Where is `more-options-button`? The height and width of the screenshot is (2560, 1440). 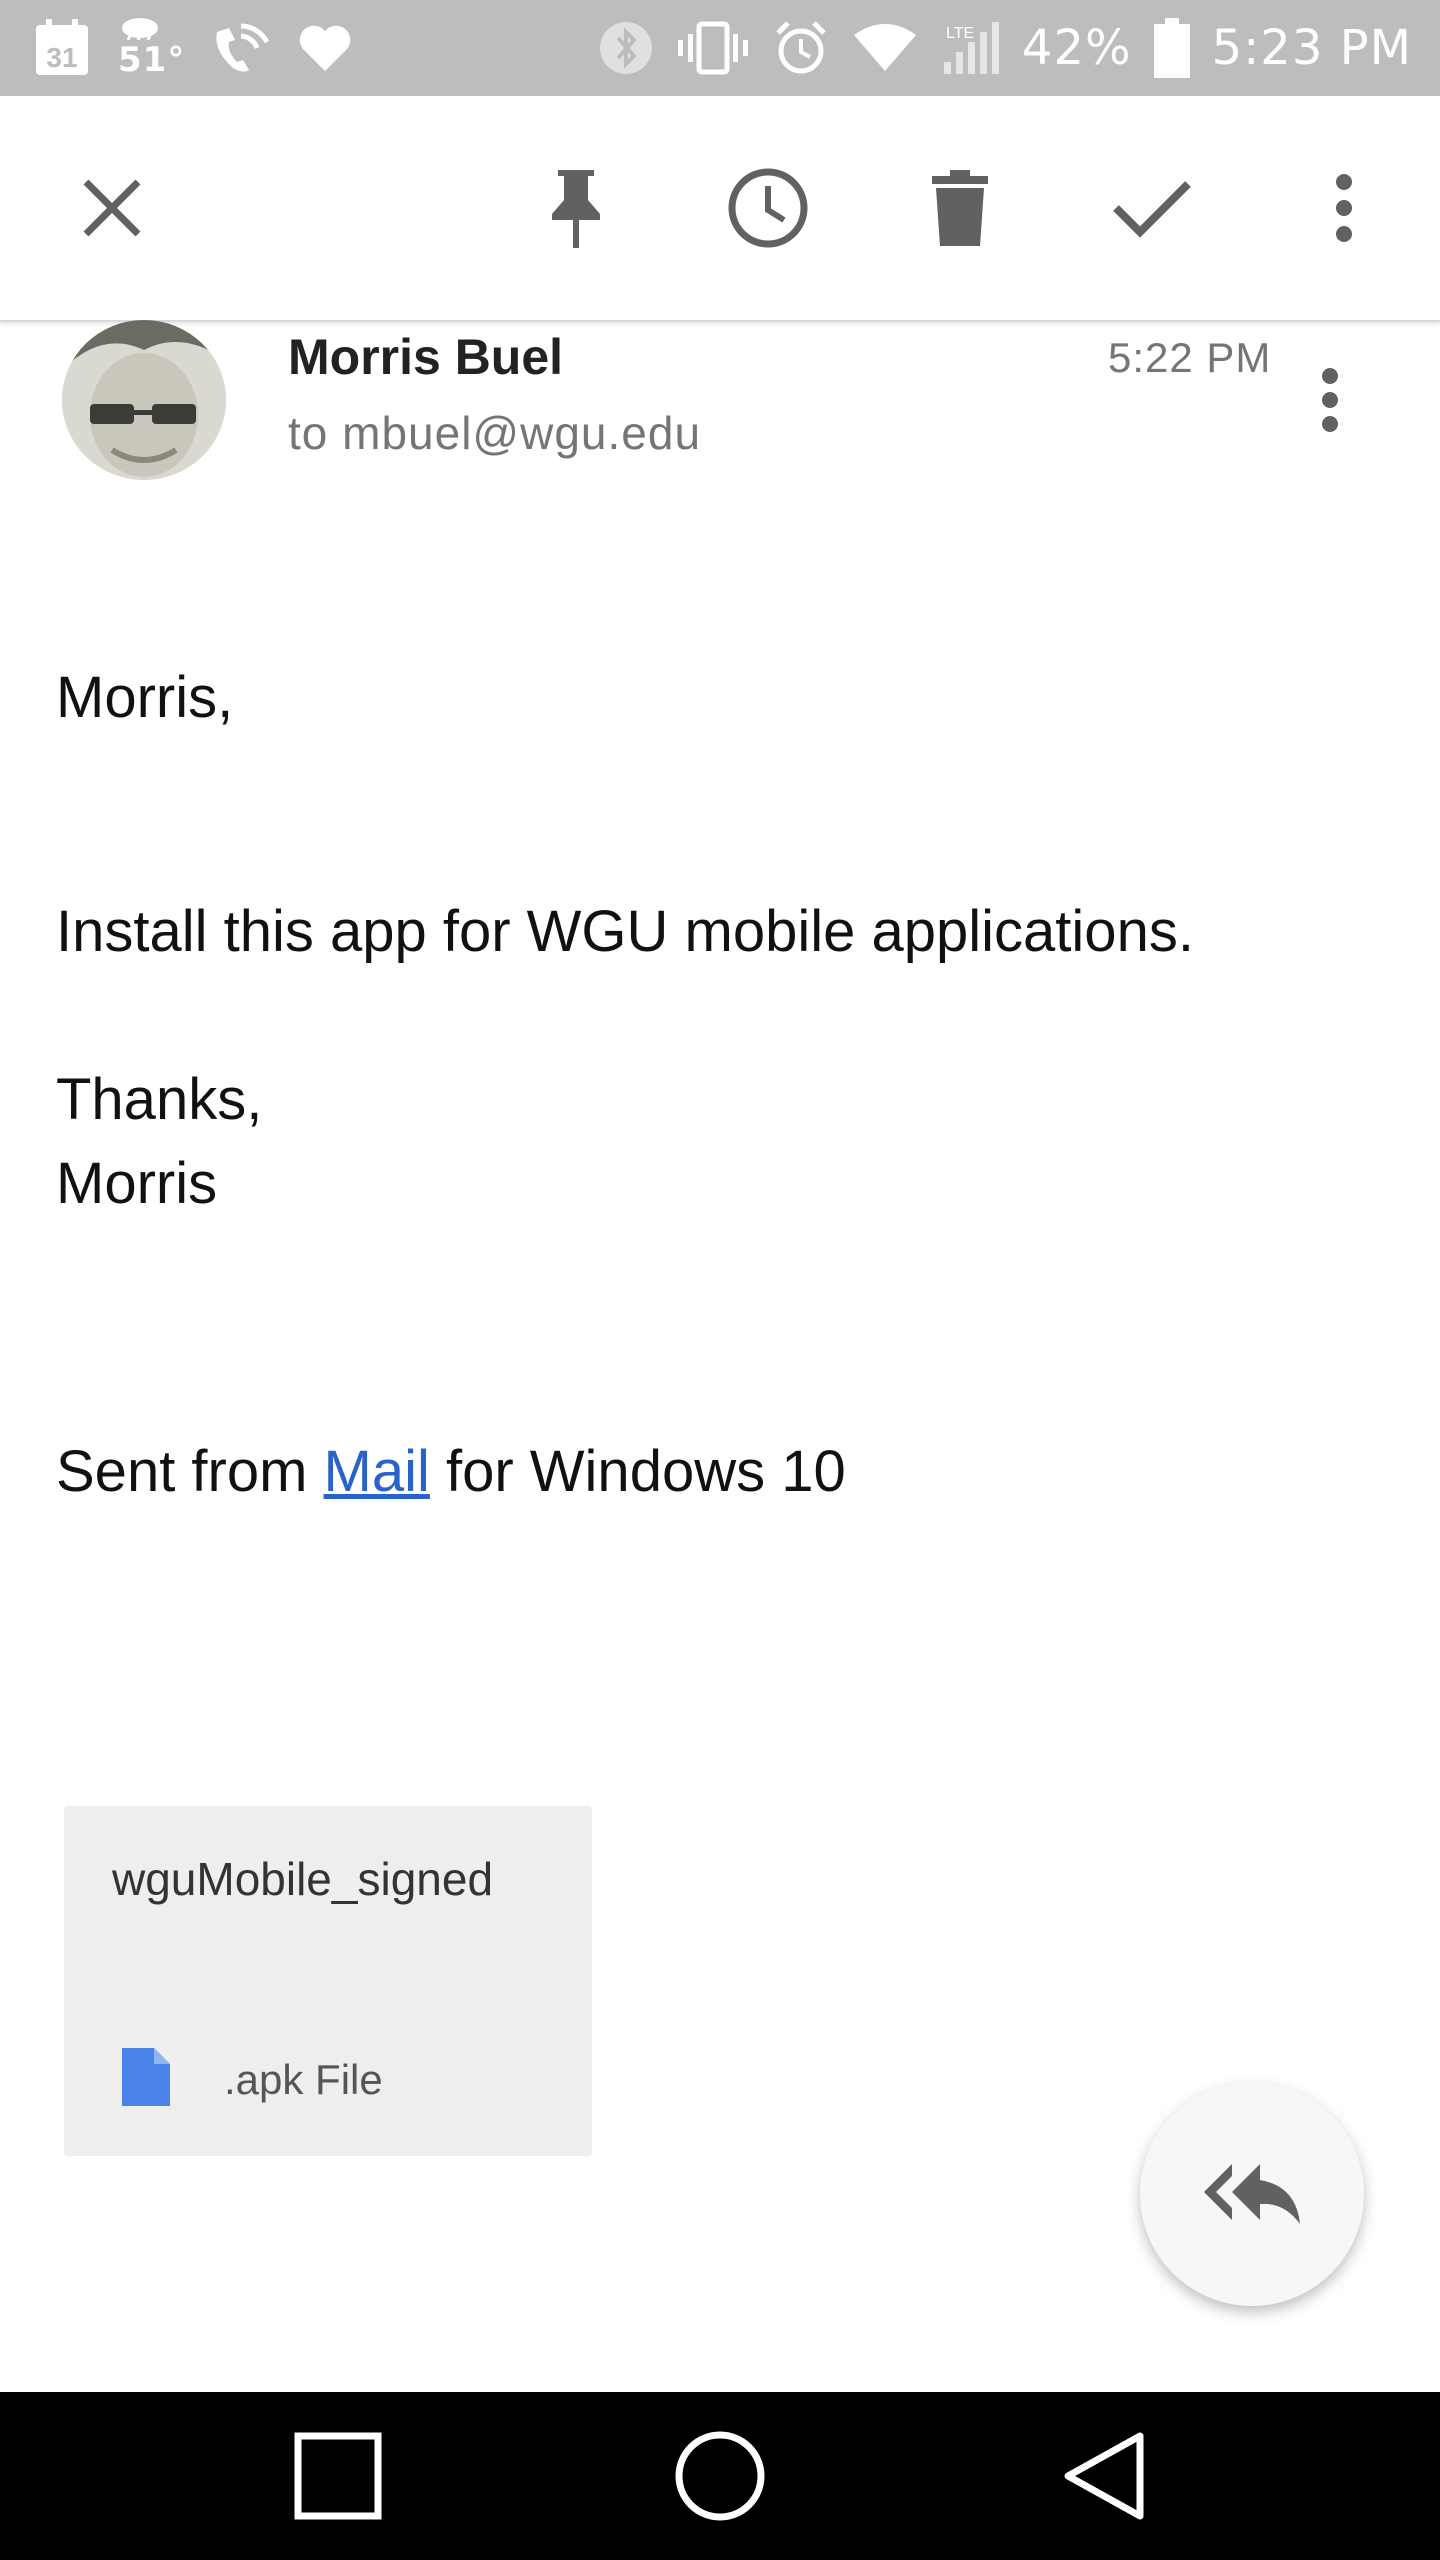
more-options-button is located at coordinates (1344, 208).